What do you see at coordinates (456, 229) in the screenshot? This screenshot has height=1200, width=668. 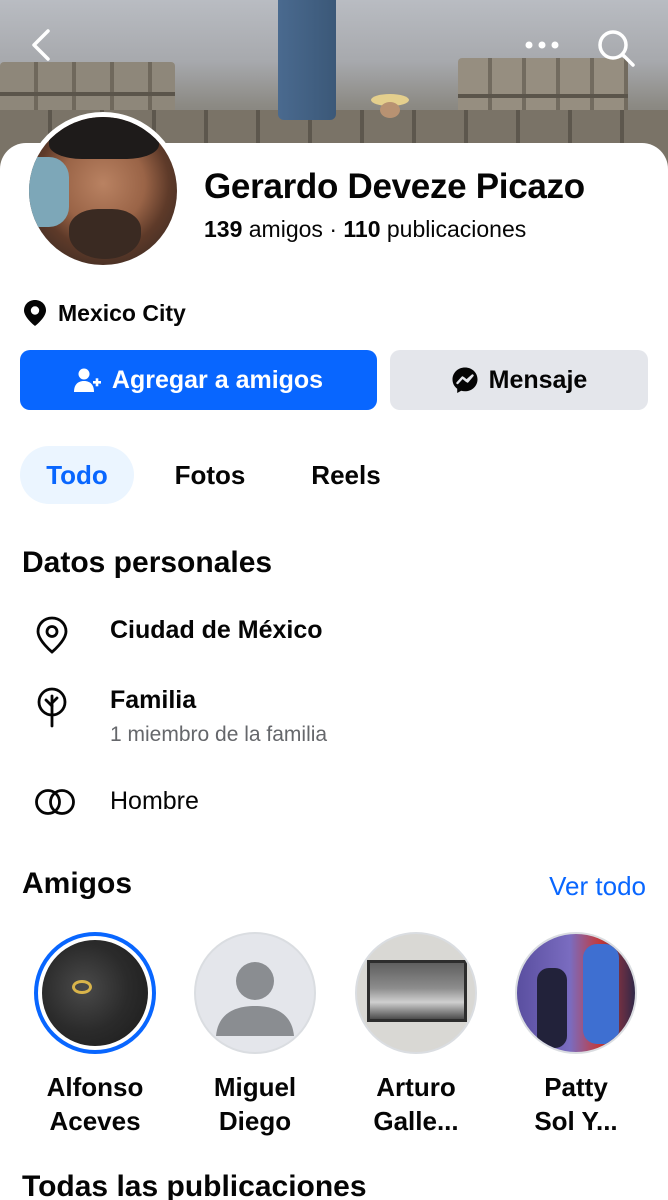 I see `posts-label: publicaciones` at bounding box center [456, 229].